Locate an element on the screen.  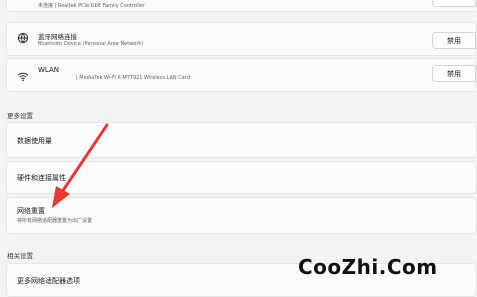
arrow-head is located at coordinates (61, 197).